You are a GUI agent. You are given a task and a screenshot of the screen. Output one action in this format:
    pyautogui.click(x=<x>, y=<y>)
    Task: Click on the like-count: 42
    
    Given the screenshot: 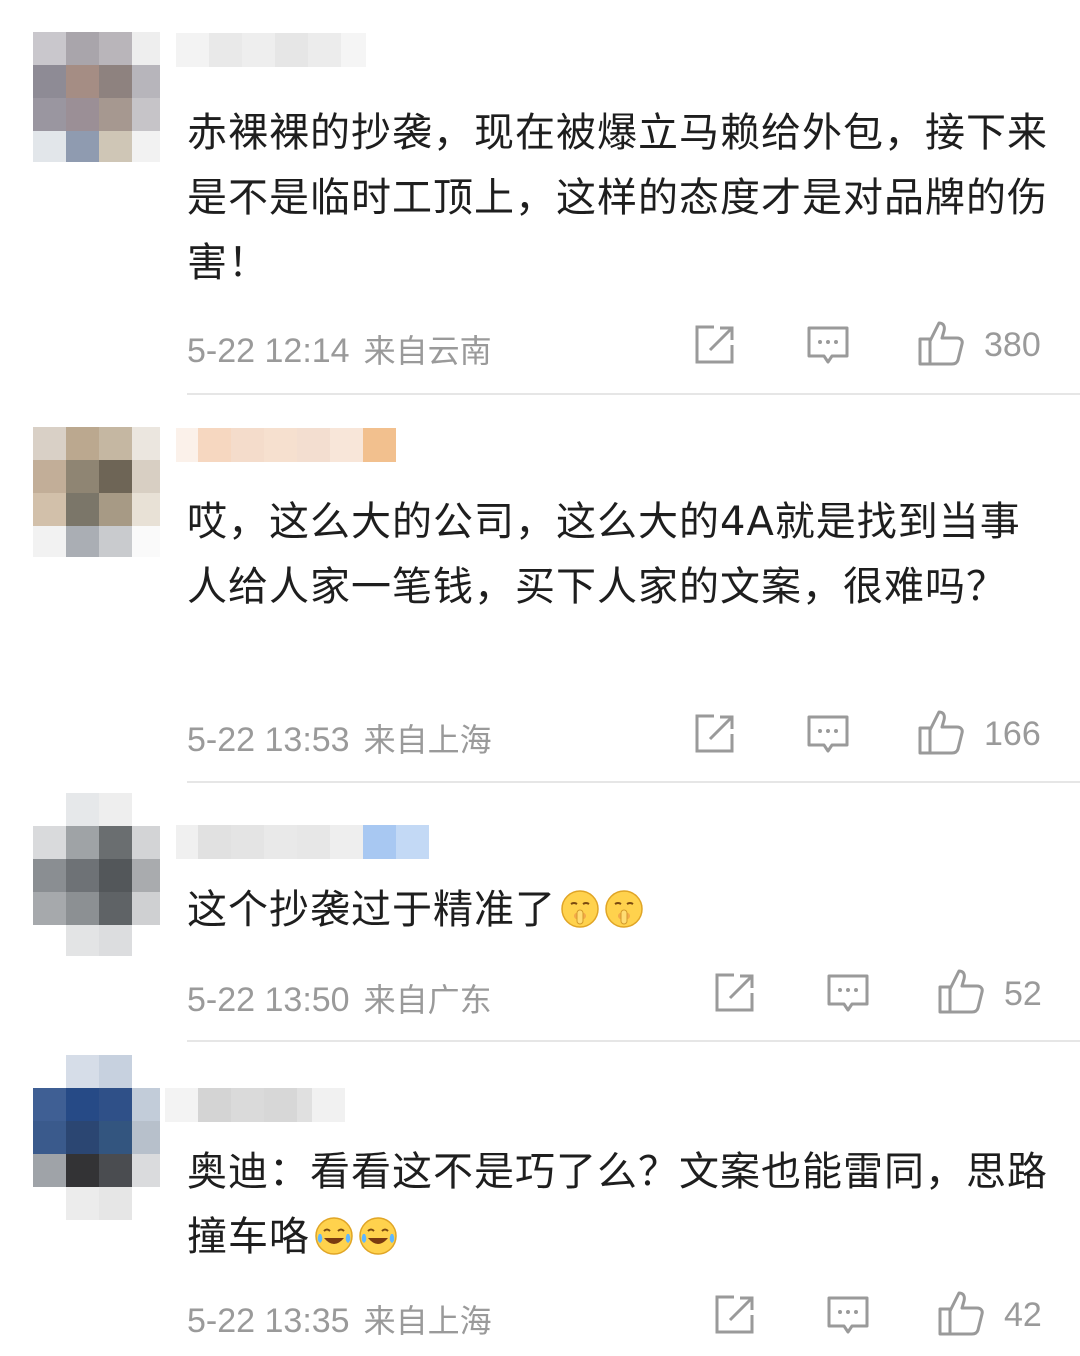 What is the action you would take?
    pyautogui.click(x=1023, y=1315)
    